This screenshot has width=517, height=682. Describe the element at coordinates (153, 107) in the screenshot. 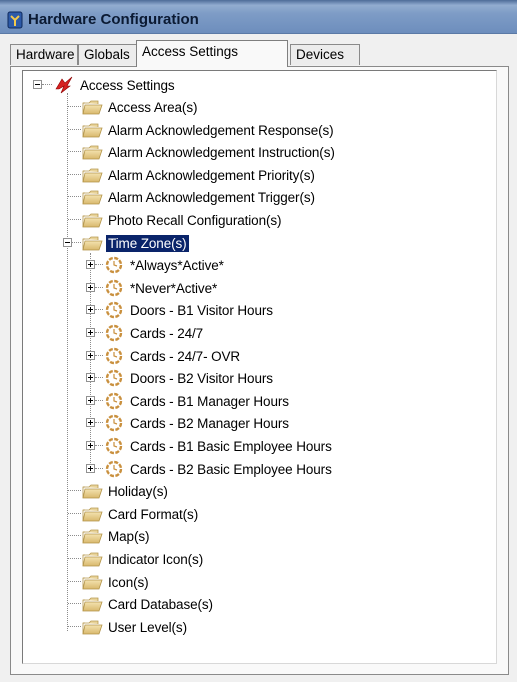

I see `tree-node-label: Access Area(s)` at that location.